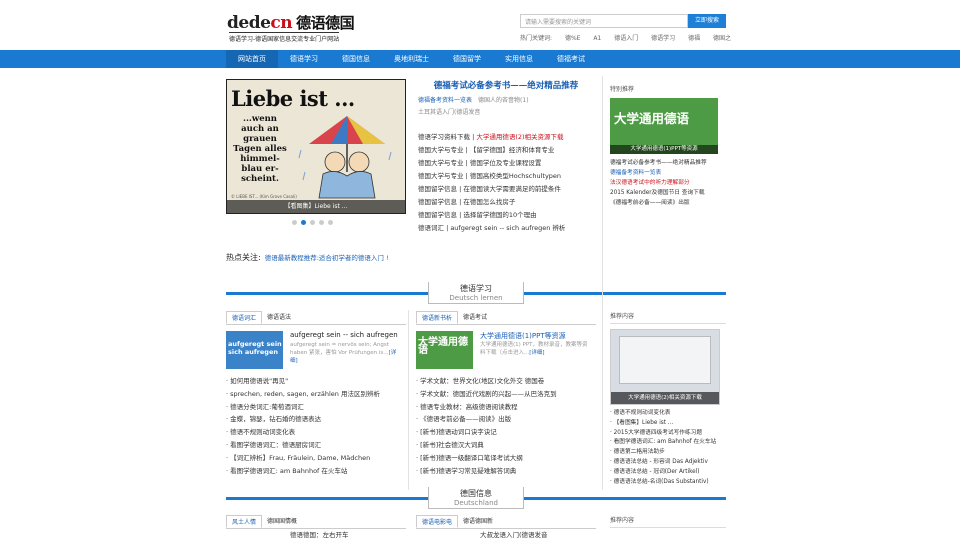 The height and width of the screenshot is (540, 960). I want to click on hot-keyword-link: 德福, so click(694, 38).